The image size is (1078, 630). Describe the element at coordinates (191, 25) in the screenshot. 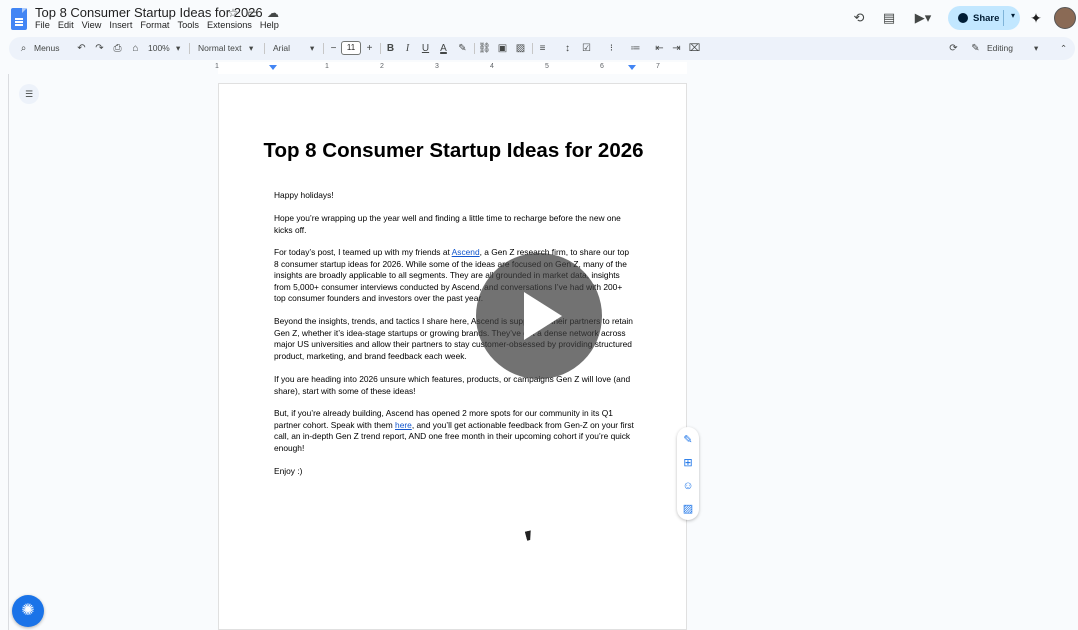

I see `menu-tools: Tools` at that location.